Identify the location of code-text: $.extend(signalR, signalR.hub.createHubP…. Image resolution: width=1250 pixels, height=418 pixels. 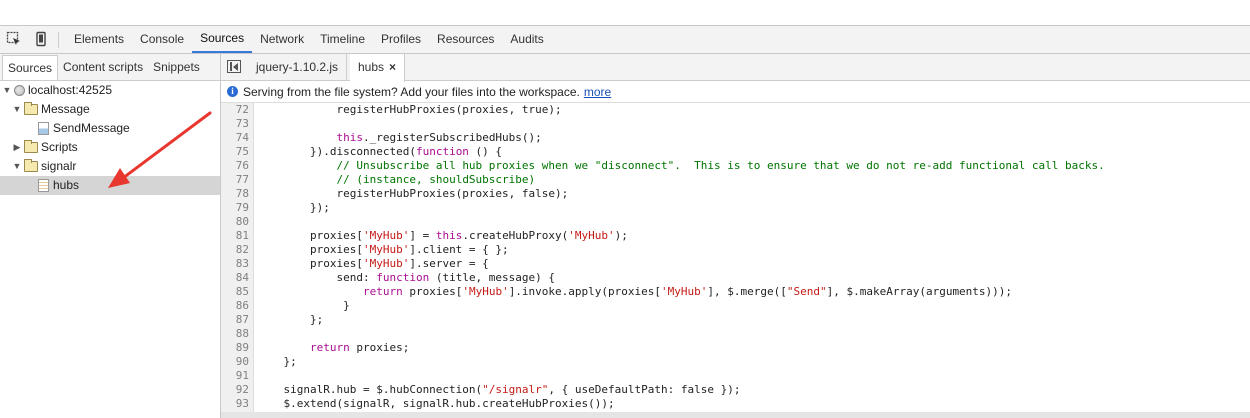
(436, 403).